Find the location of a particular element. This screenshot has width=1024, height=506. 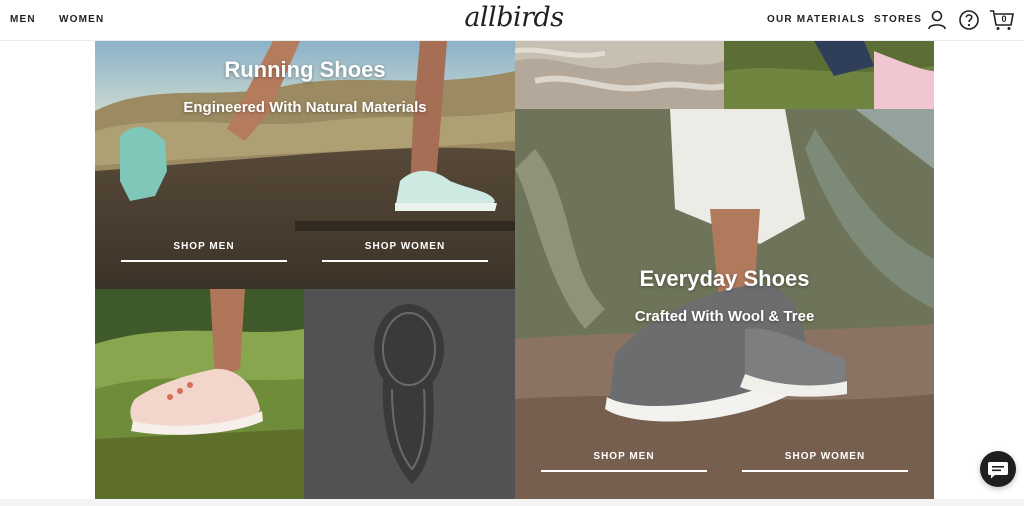

account-icon is located at coordinates (937, 20).